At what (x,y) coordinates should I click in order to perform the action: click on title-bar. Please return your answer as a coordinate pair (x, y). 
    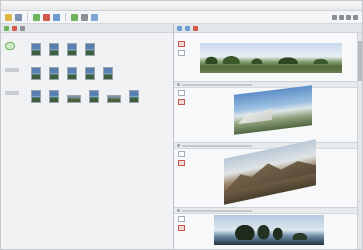
    Looking at the image, I should click on (181, 6).